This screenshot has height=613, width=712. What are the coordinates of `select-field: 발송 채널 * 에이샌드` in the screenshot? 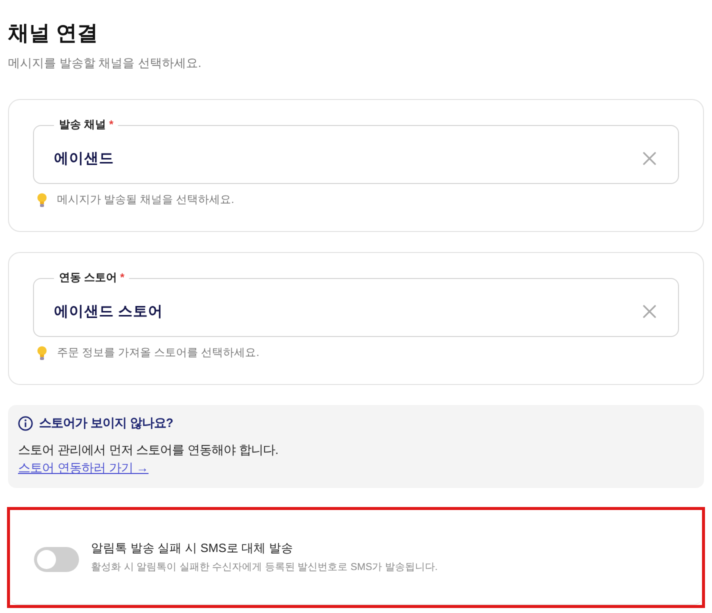 It's located at (356, 150).